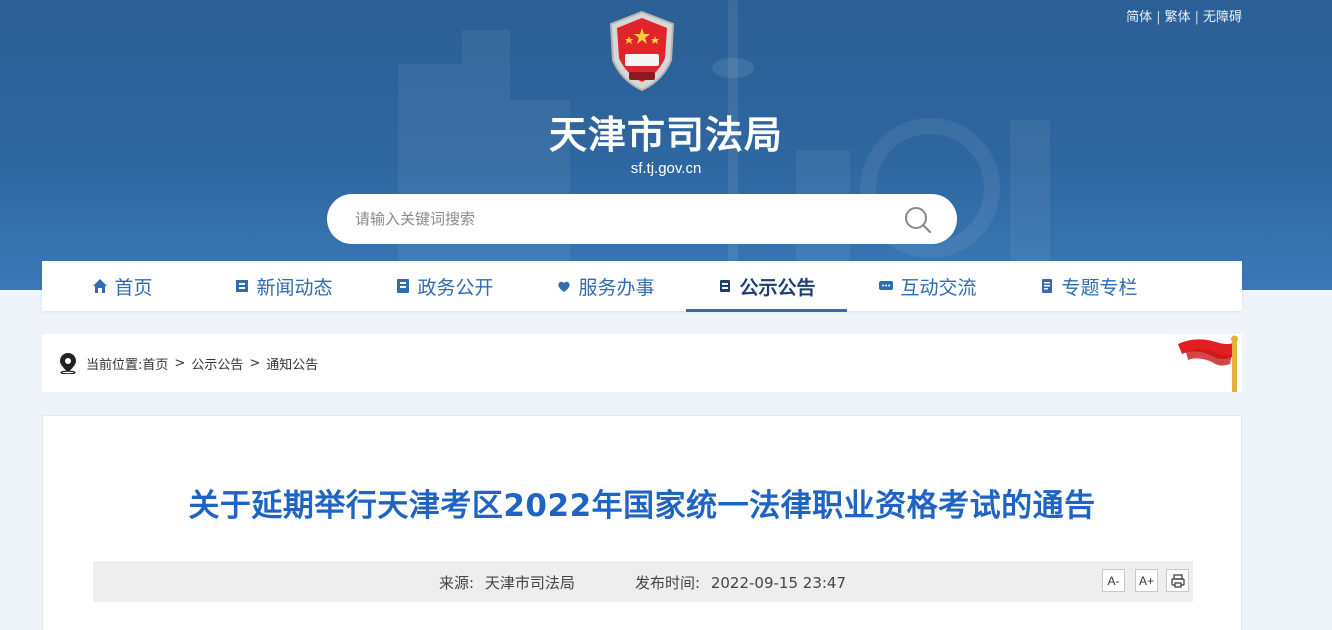 This screenshot has height=630, width=1332. Describe the element at coordinates (455, 287) in the screenshot. I see `nav-label: 政务公开` at that location.